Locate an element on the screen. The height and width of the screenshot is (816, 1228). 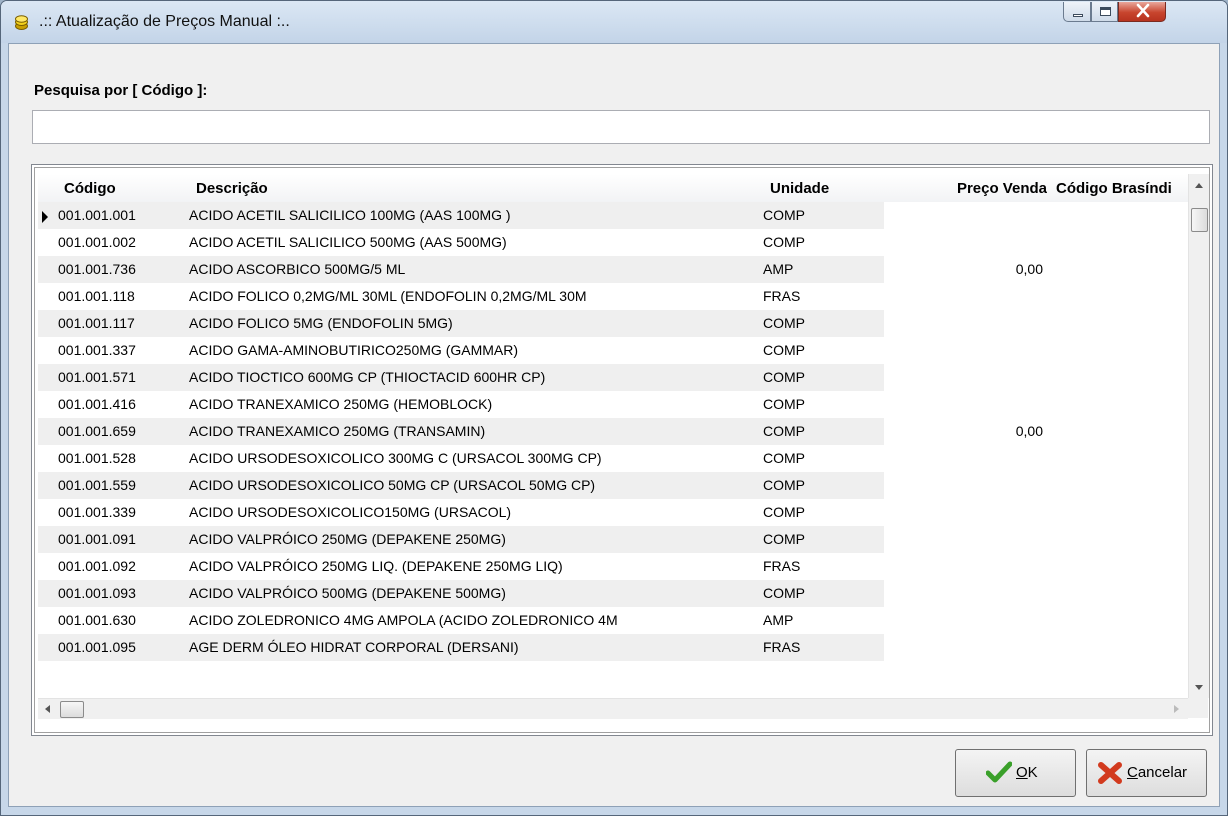
cell-codigo: 001.001.093 is located at coordinates (120, 593).